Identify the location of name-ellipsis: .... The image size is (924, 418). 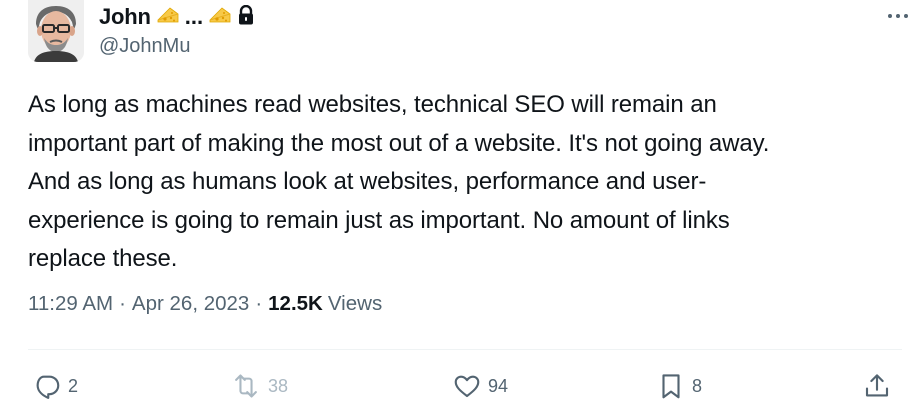
(194, 16).